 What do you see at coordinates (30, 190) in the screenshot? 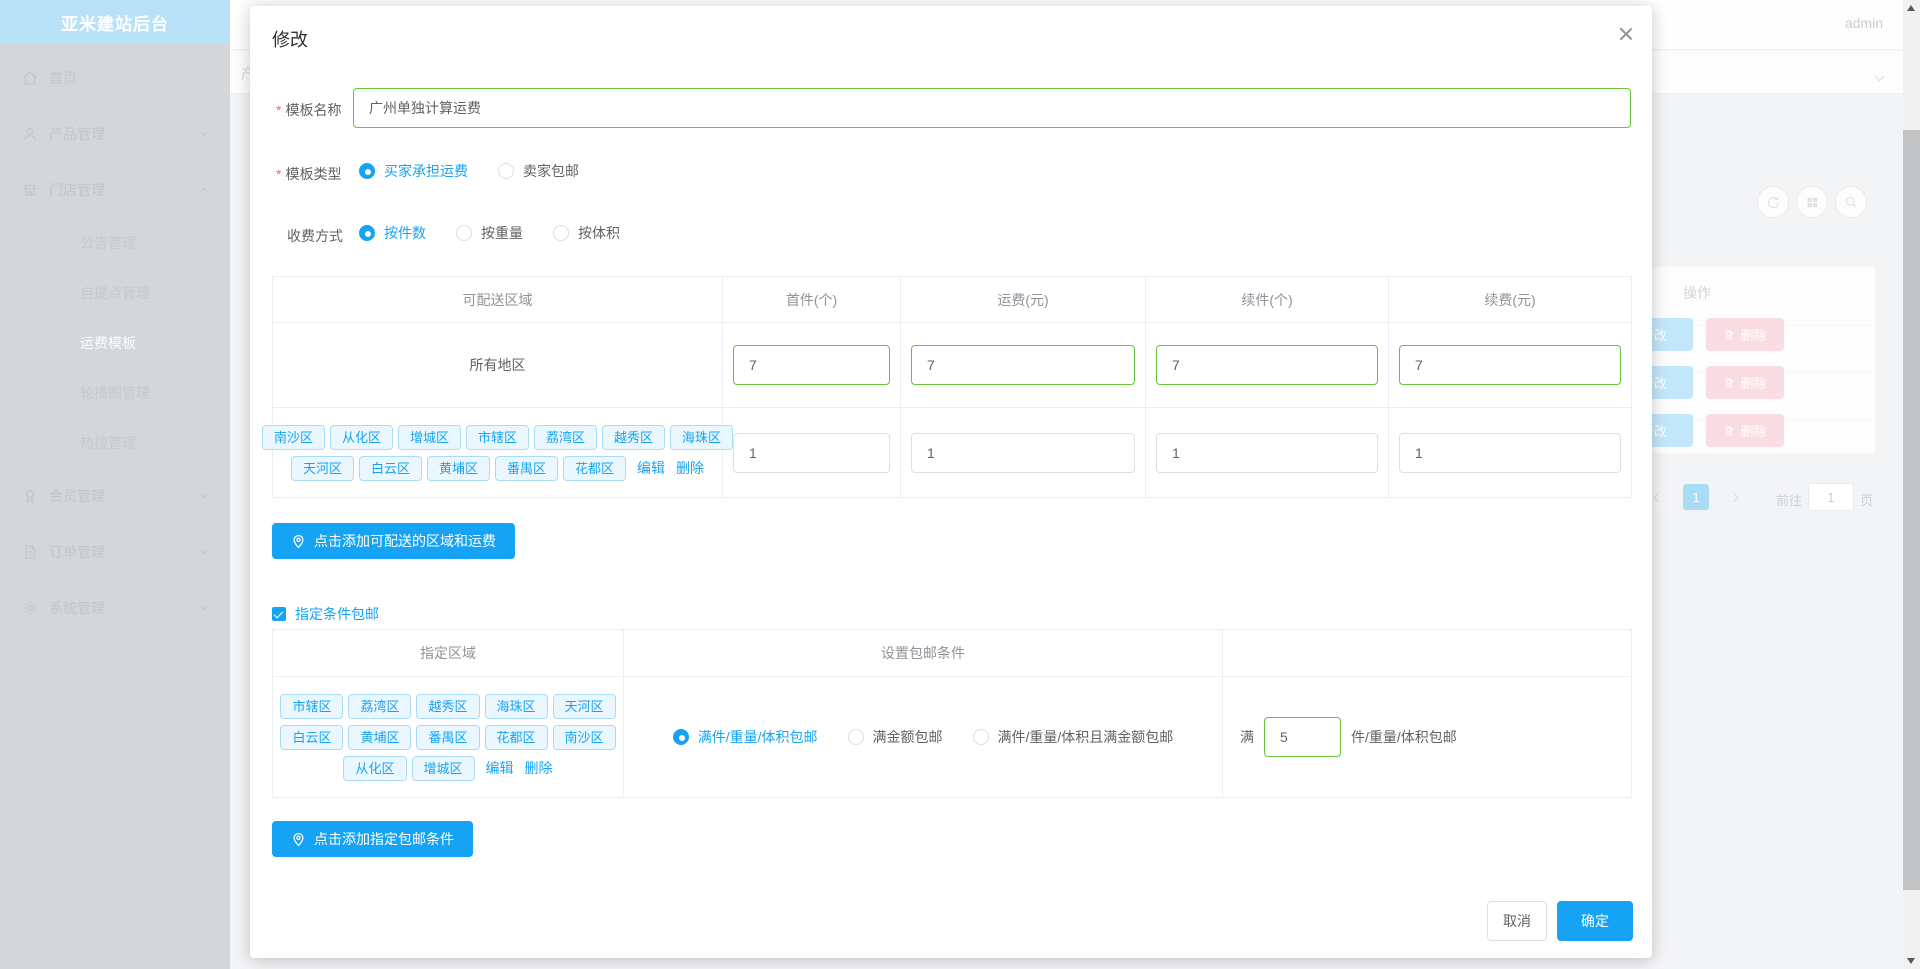
I see `shop-icon` at bounding box center [30, 190].